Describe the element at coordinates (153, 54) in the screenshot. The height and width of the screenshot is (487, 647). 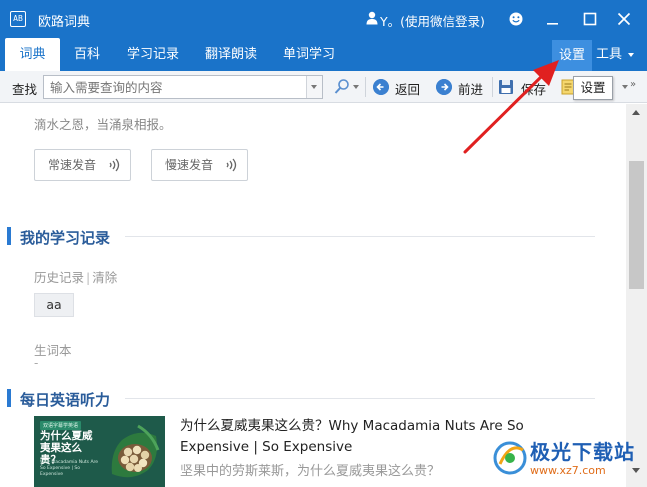
I see `tab-study-records: 学习记录` at that location.